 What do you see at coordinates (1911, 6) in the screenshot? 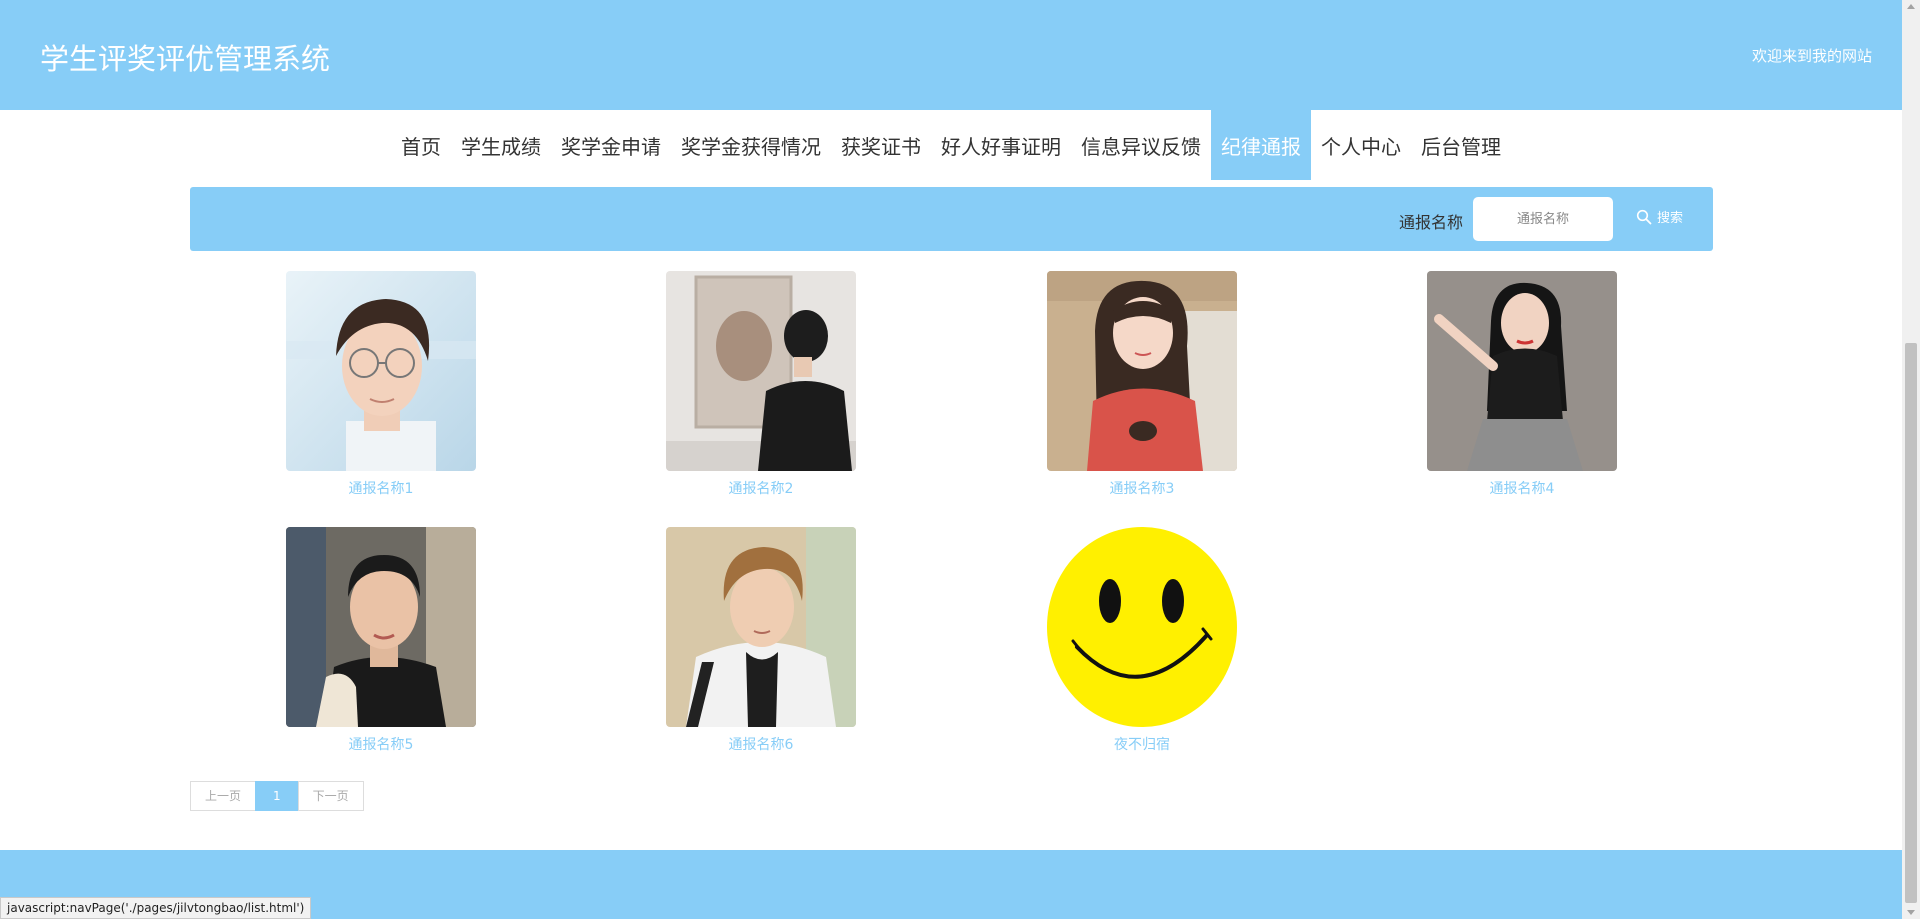
I see `scroll-up-arrow-icon` at bounding box center [1911, 6].